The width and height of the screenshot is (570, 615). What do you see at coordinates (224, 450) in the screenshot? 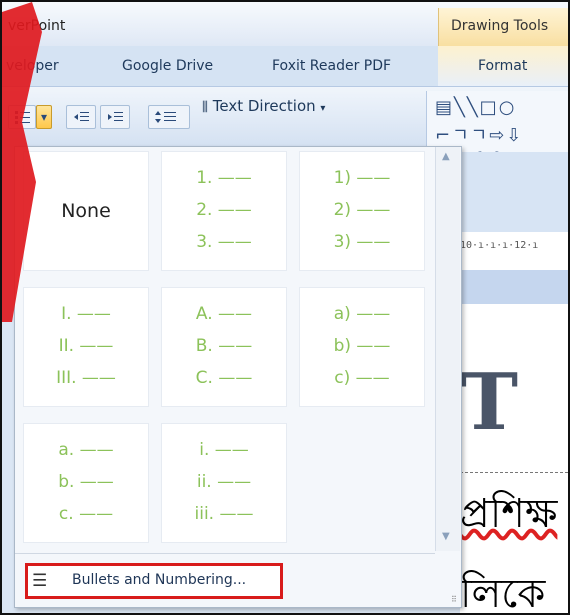
I see `list-line: i. ——` at bounding box center [224, 450].